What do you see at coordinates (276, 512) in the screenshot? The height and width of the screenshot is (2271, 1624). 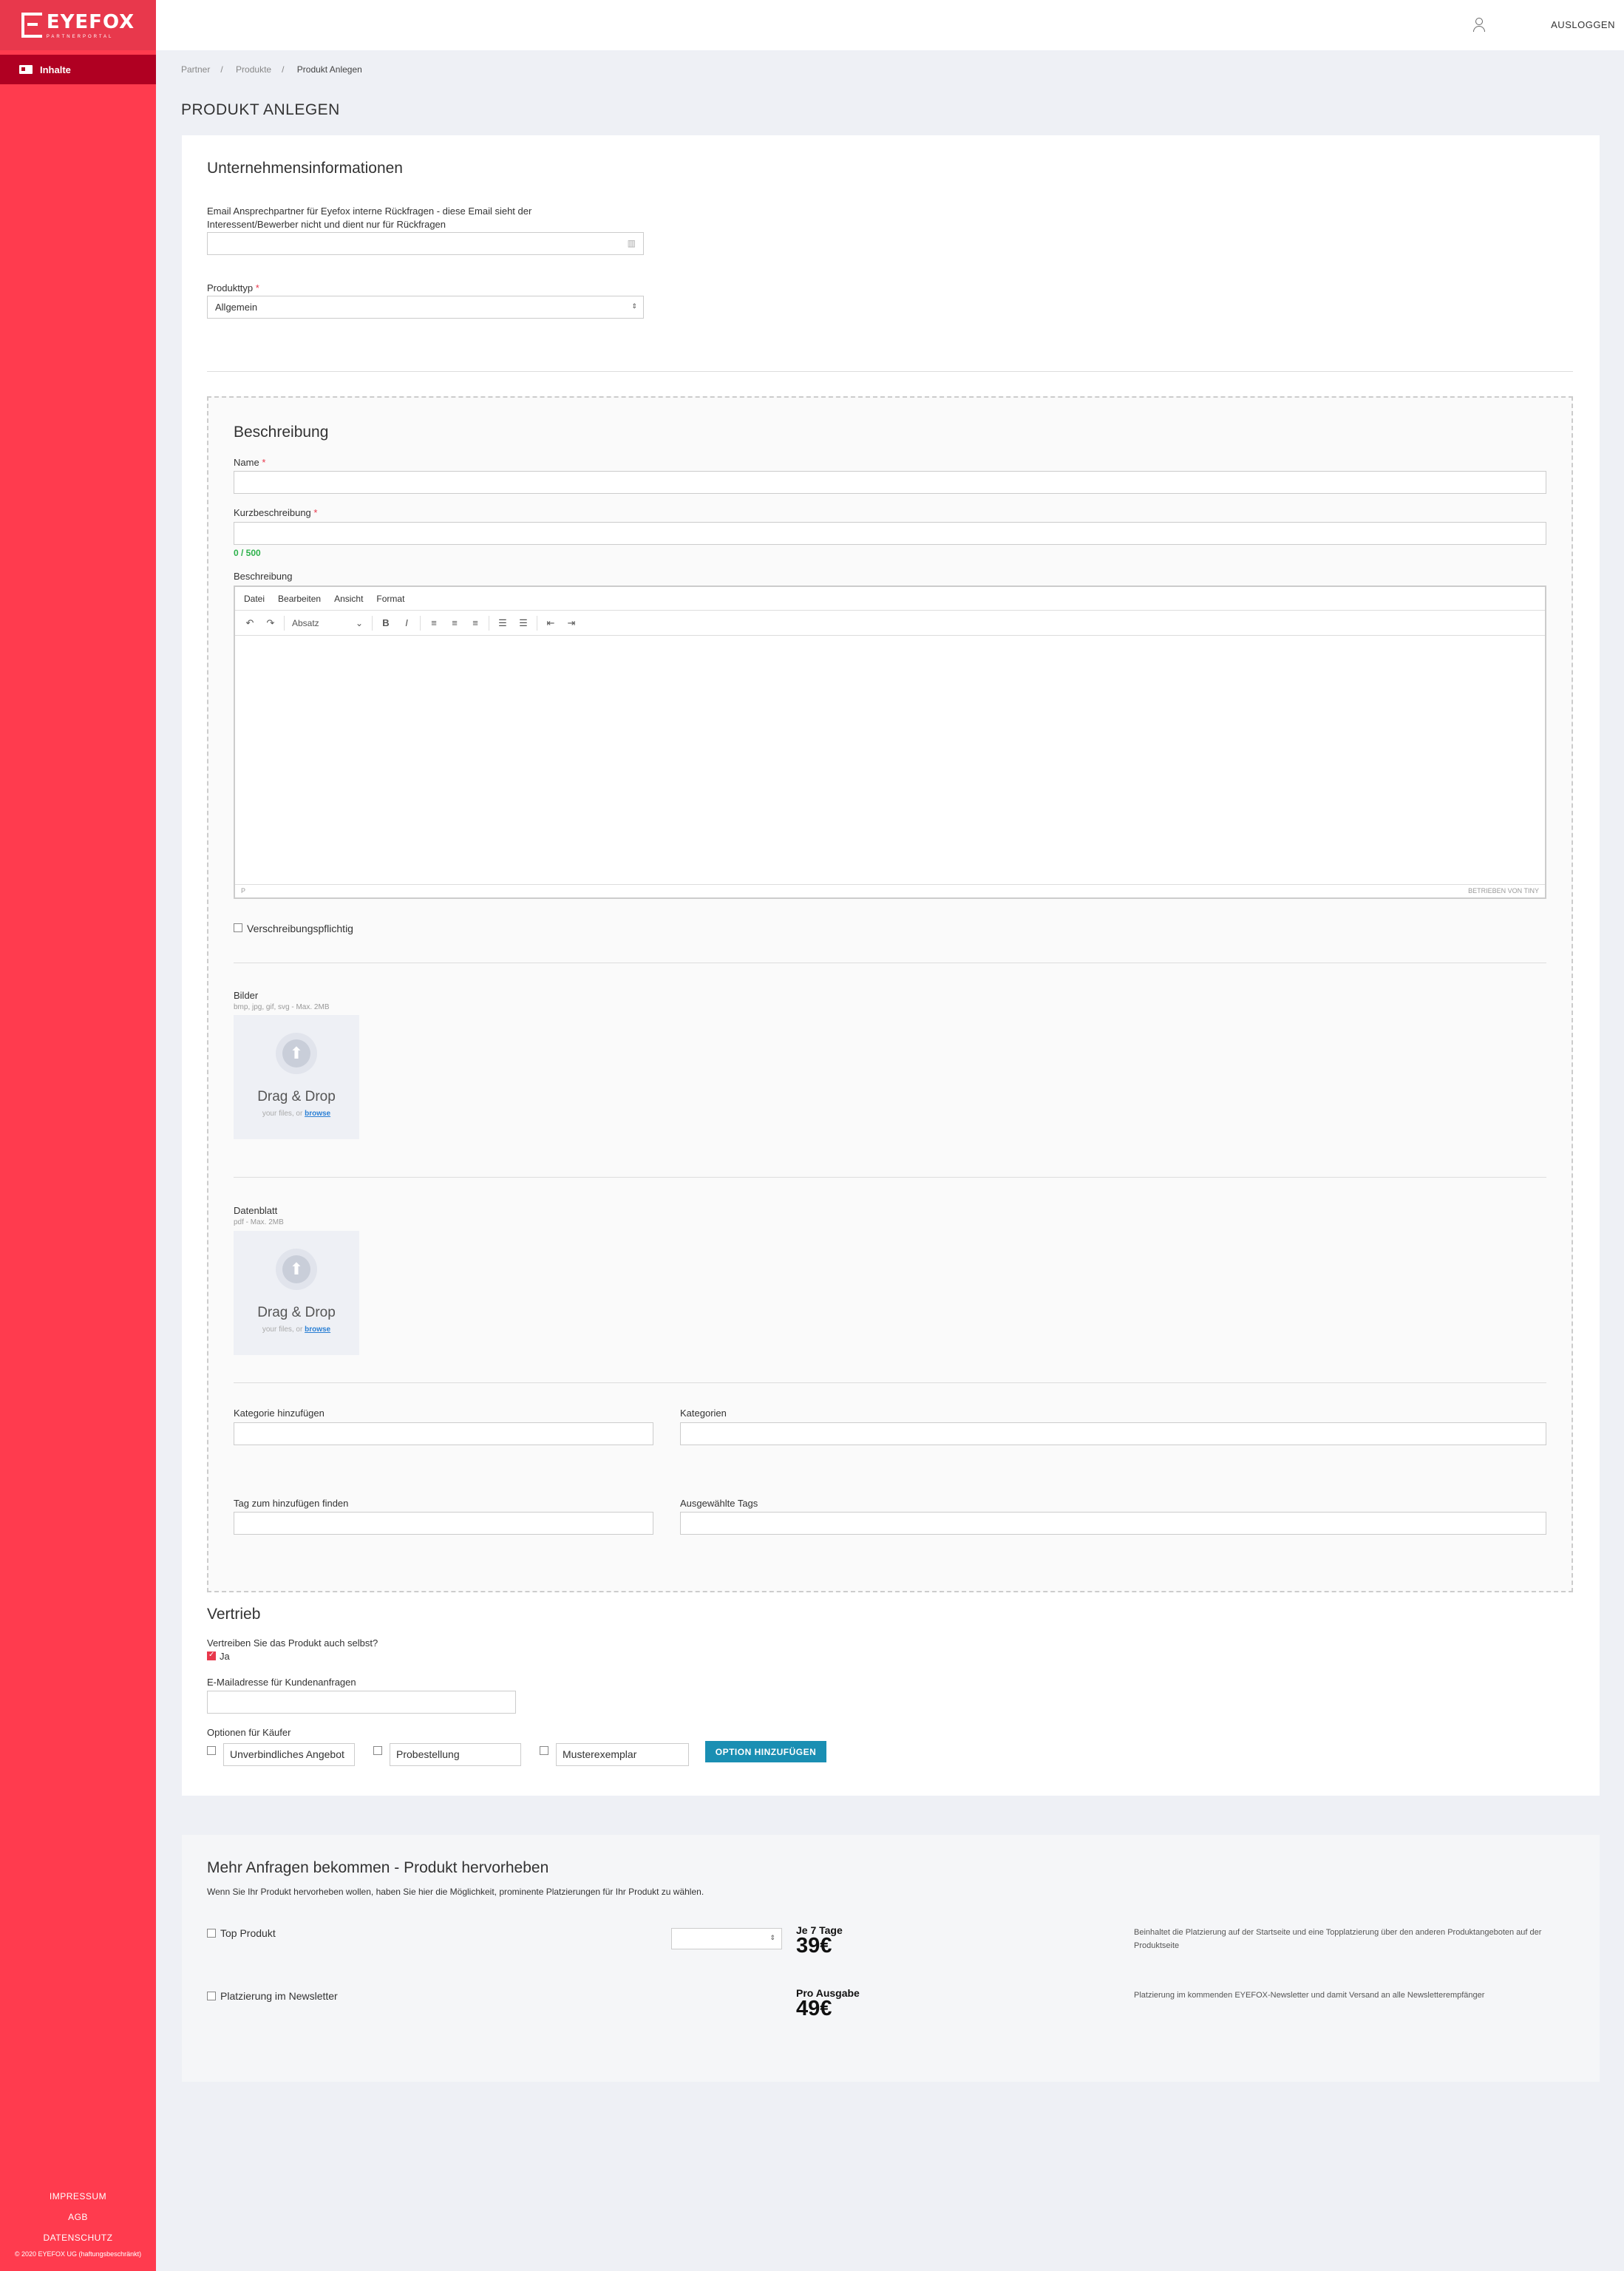 I see `short-description-label: Kurzbeschreibung *` at bounding box center [276, 512].